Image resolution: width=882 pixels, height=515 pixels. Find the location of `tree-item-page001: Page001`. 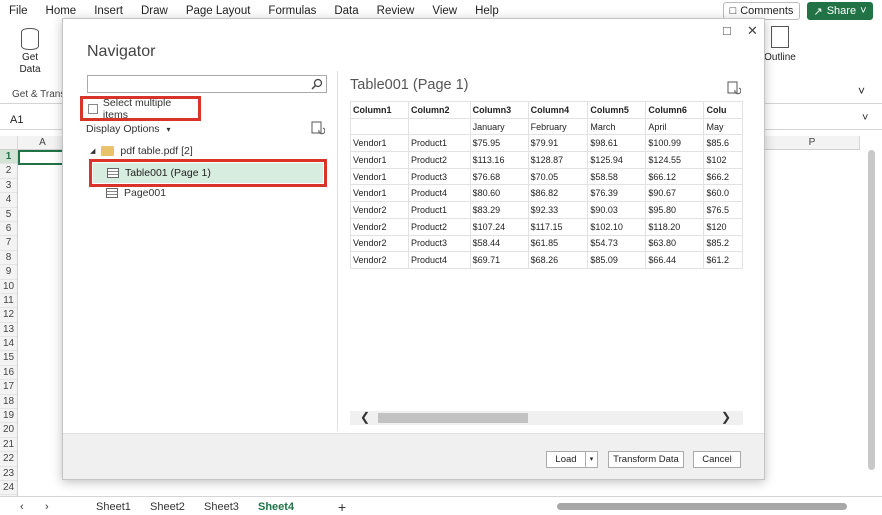

tree-item-page001: Page001 is located at coordinates (136, 193).